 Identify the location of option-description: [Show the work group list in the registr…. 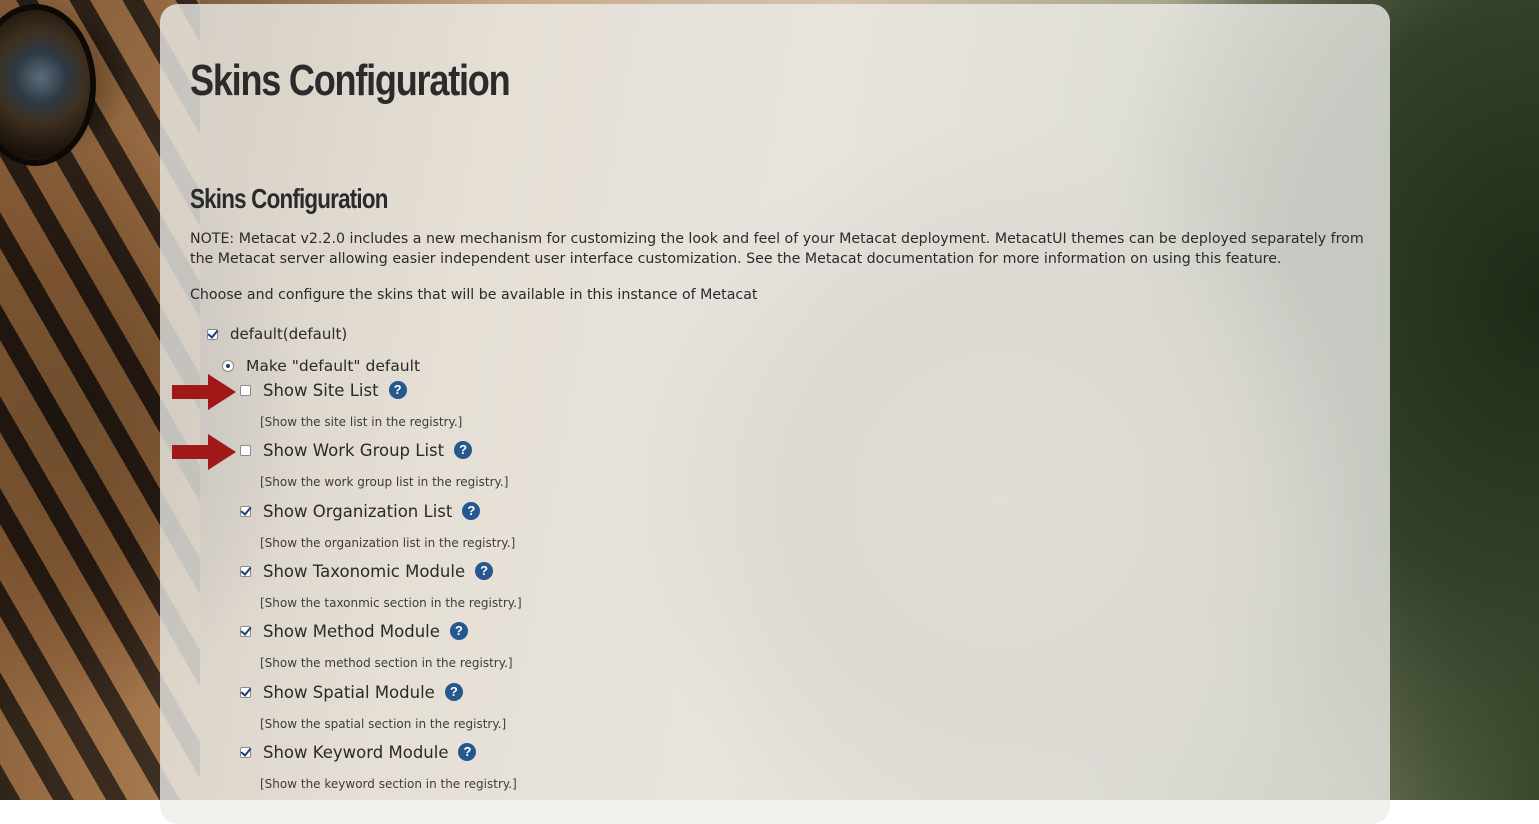
(384, 482).